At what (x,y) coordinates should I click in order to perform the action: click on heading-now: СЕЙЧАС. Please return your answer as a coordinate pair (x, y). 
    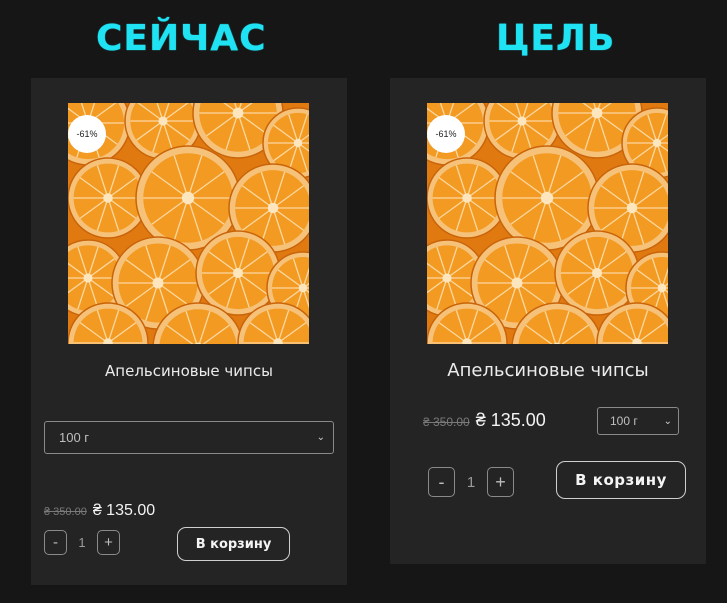
    Looking at the image, I should click on (181, 38).